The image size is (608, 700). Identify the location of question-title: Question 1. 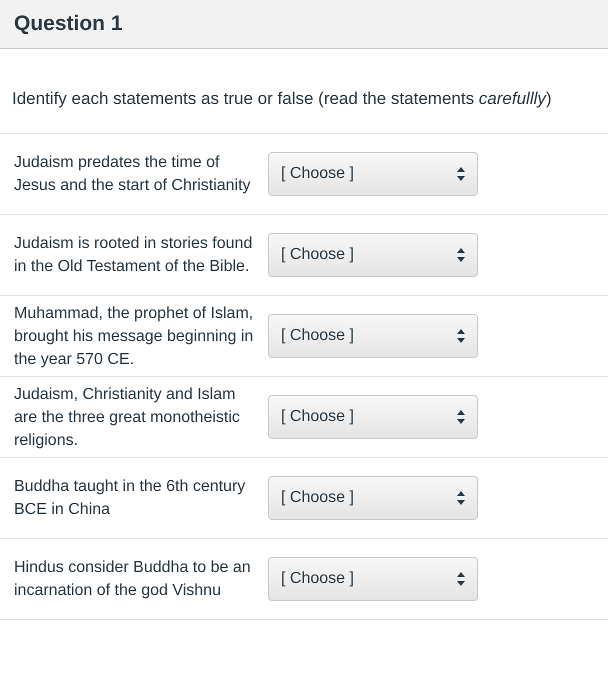
(68, 24).